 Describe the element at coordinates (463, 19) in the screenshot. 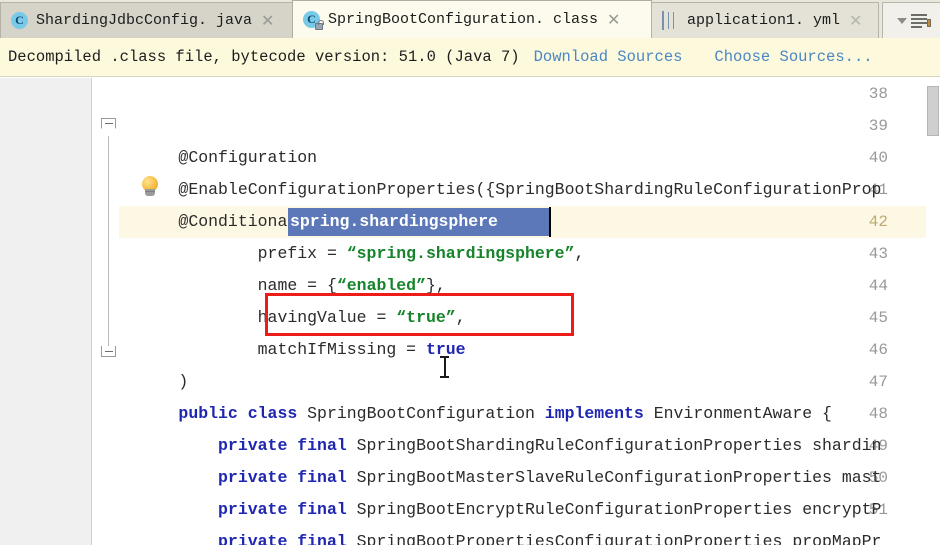

I see `tab-label: SpringBootConfiguration. class` at that location.